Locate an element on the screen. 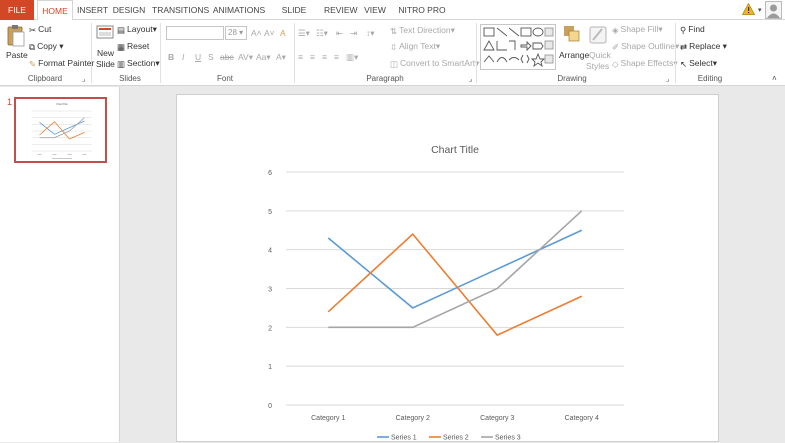 The width and height of the screenshot is (785, 443). align-center-button: ≡ is located at coordinates (312, 57).